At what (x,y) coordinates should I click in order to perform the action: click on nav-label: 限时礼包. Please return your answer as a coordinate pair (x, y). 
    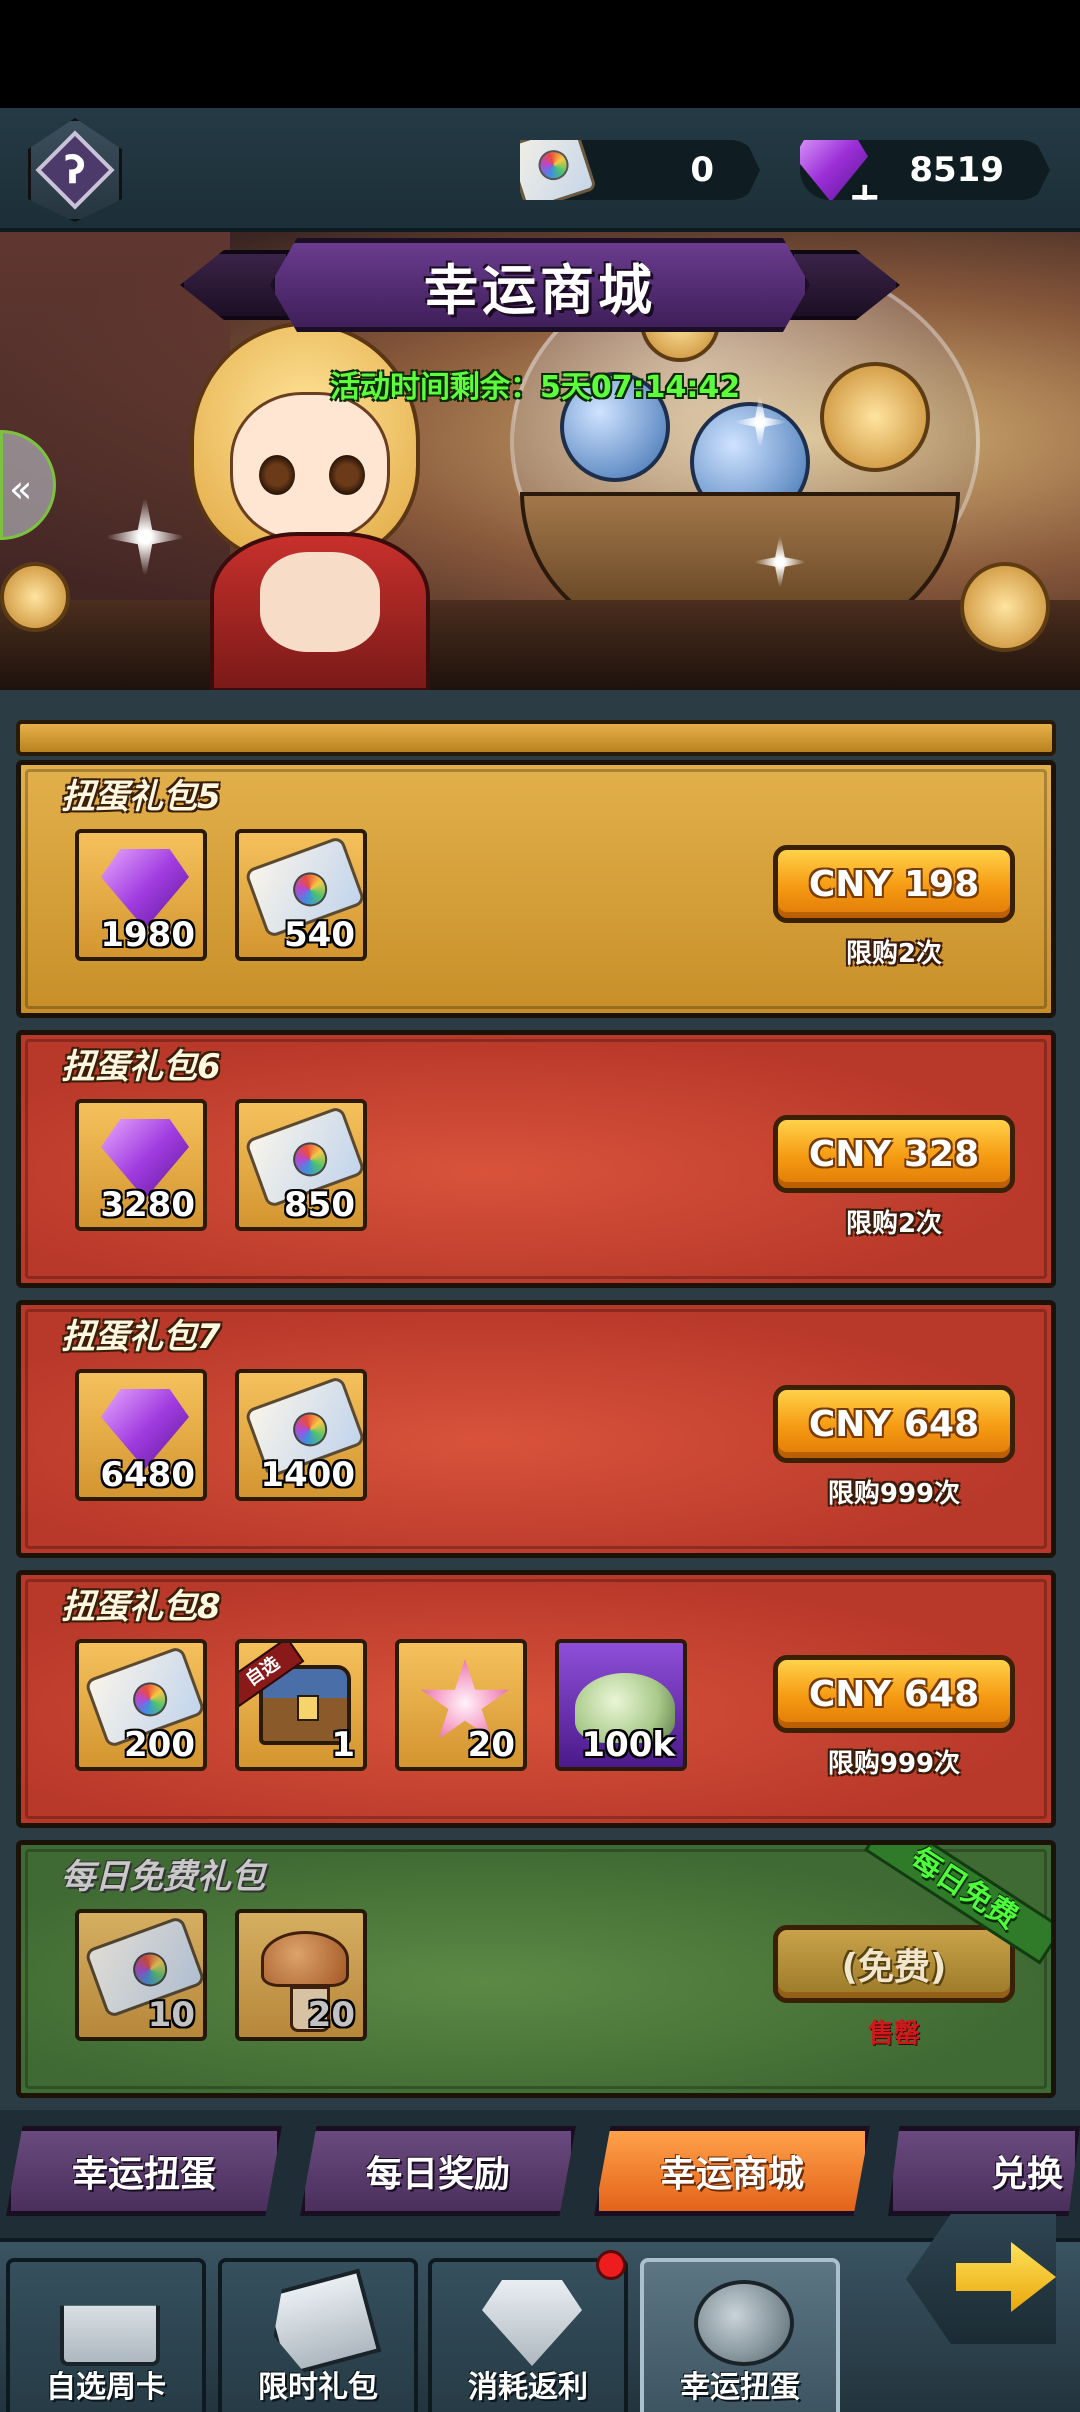
    Looking at the image, I should click on (318, 2387).